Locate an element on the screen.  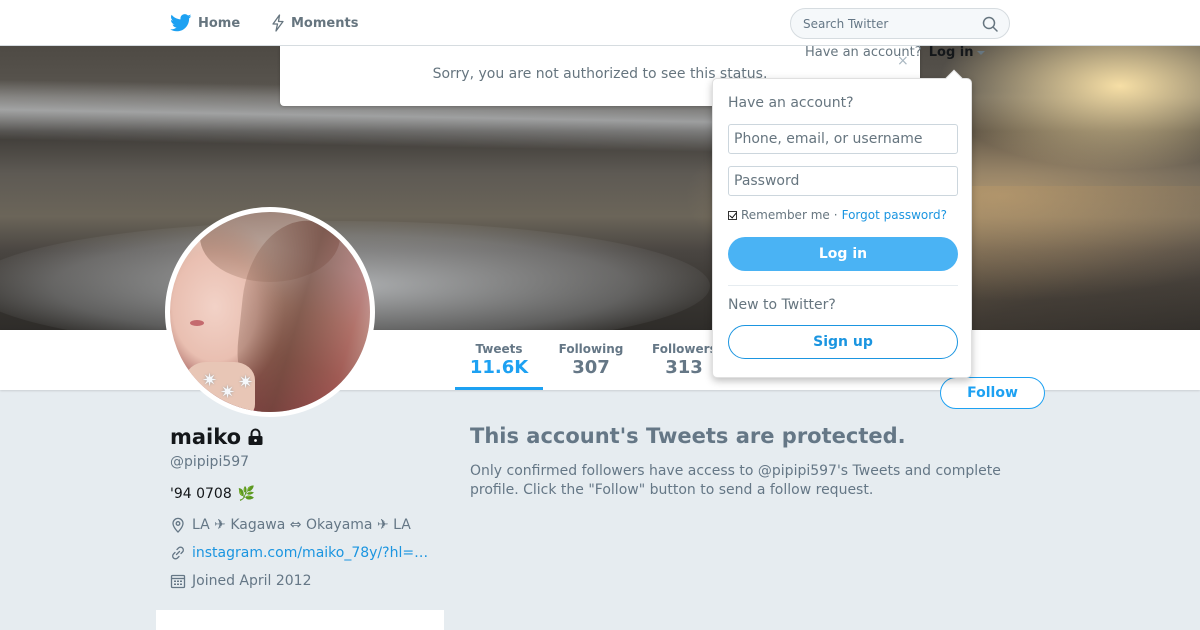
forgot-password-link: Forgot password? is located at coordinates (894, 215).